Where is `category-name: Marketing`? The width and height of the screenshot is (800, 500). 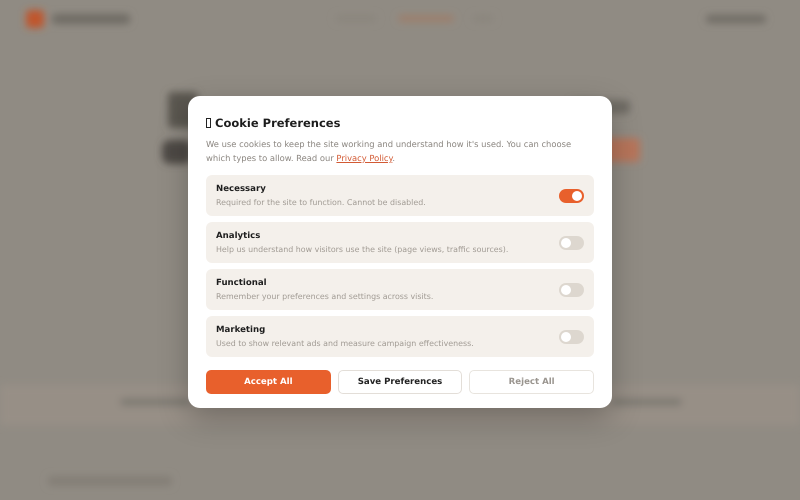 category-name: Marketing is located at coordinates (241, 330).